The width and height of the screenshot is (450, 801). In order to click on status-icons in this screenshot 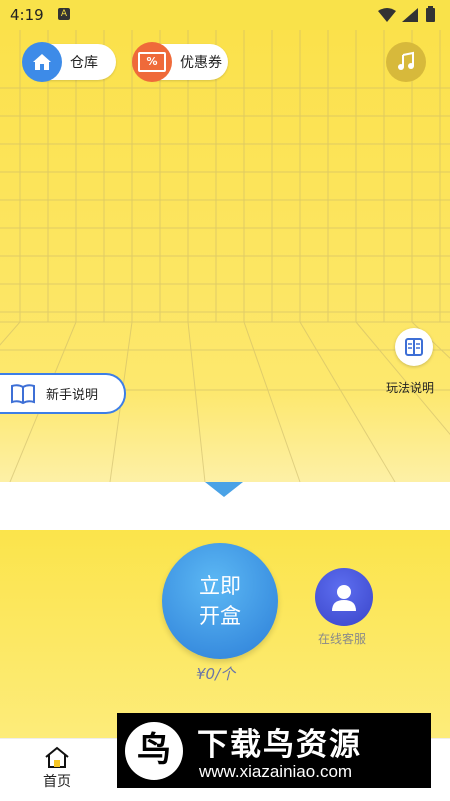, I will do `click(408, 17)`.